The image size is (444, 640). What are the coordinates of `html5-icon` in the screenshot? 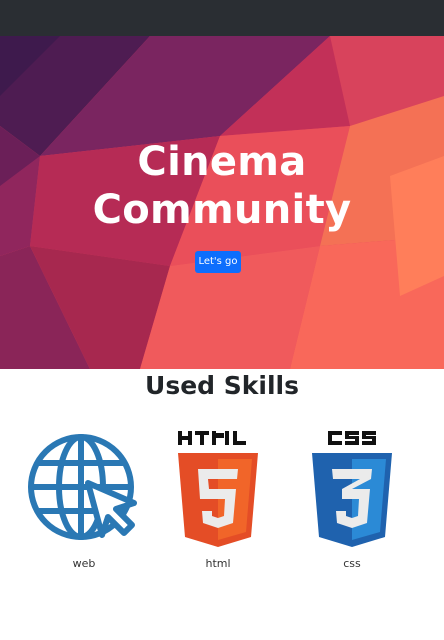 It's located at (218, 489).